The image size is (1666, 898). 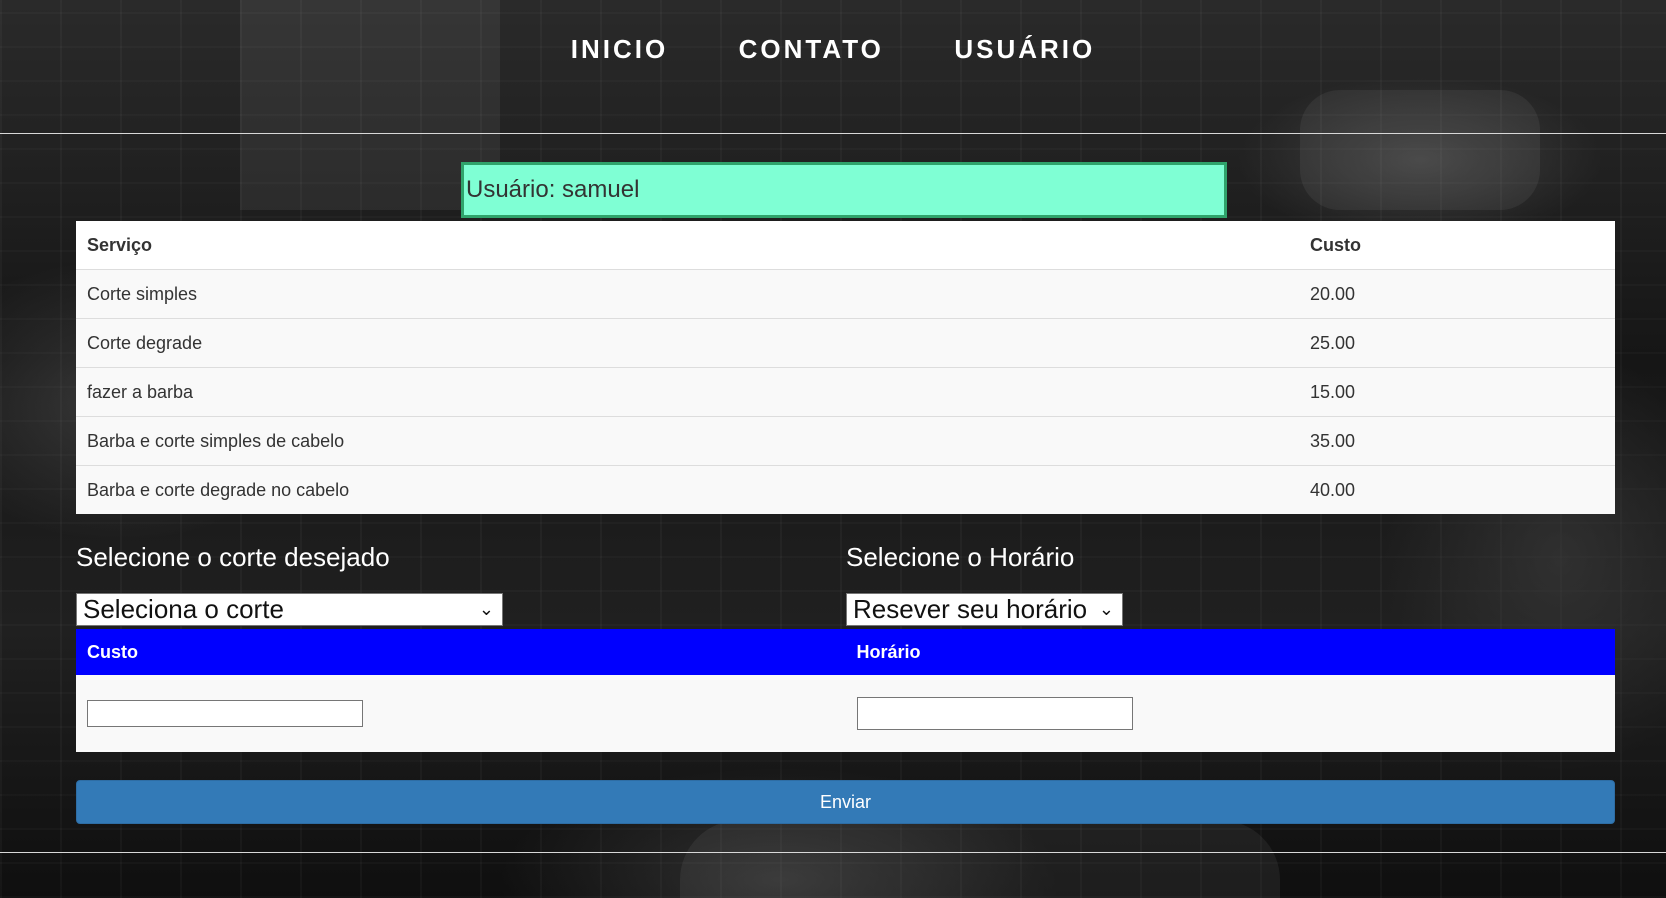 What do you see at coordinates (687, 294) in the screenshot?
I see `service-name: Corte simples` at bounding box center [687, 294].